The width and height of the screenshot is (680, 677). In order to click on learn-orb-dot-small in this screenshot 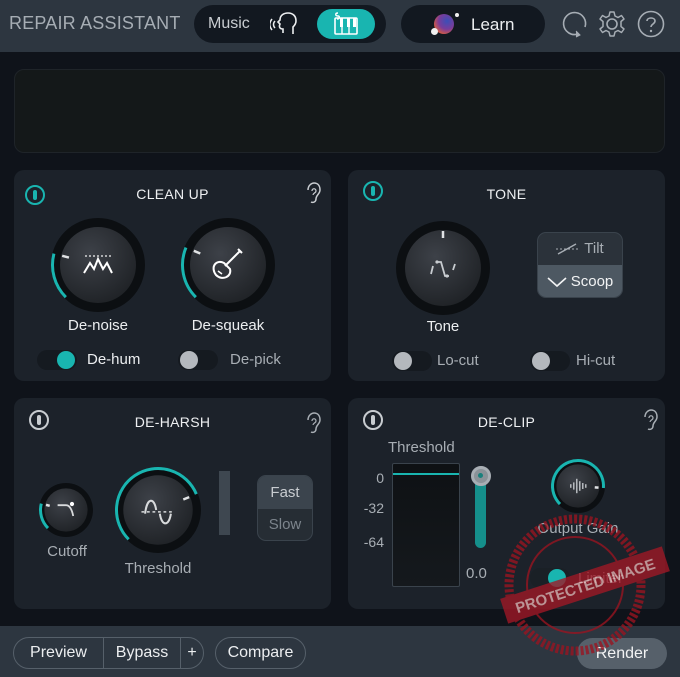, I will do `click(457, 15)`.